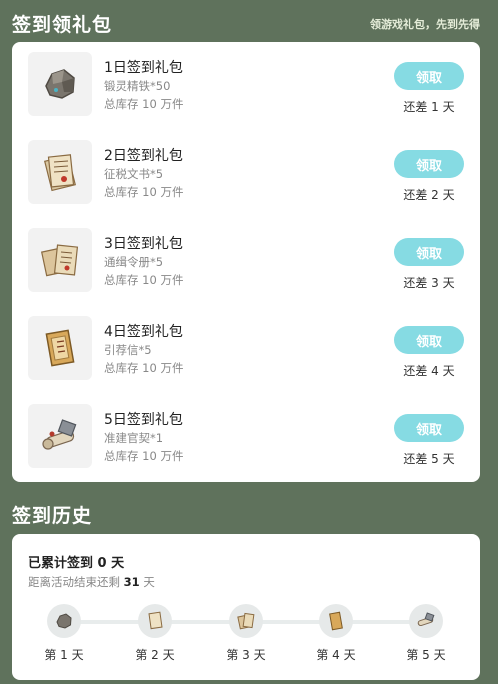 The width and height of the screenshot is (498, 684). I want to click on history-day-label: 第 4 天, so click(336, 655).